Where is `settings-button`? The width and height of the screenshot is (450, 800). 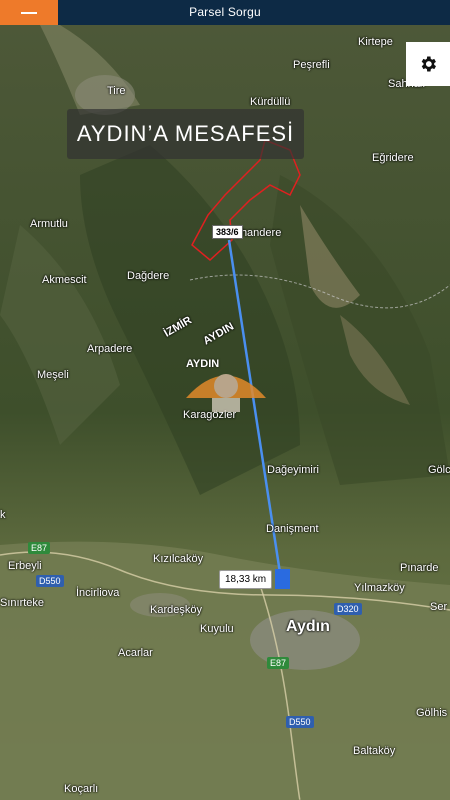
settings-button is located at coordinates (428, 64).